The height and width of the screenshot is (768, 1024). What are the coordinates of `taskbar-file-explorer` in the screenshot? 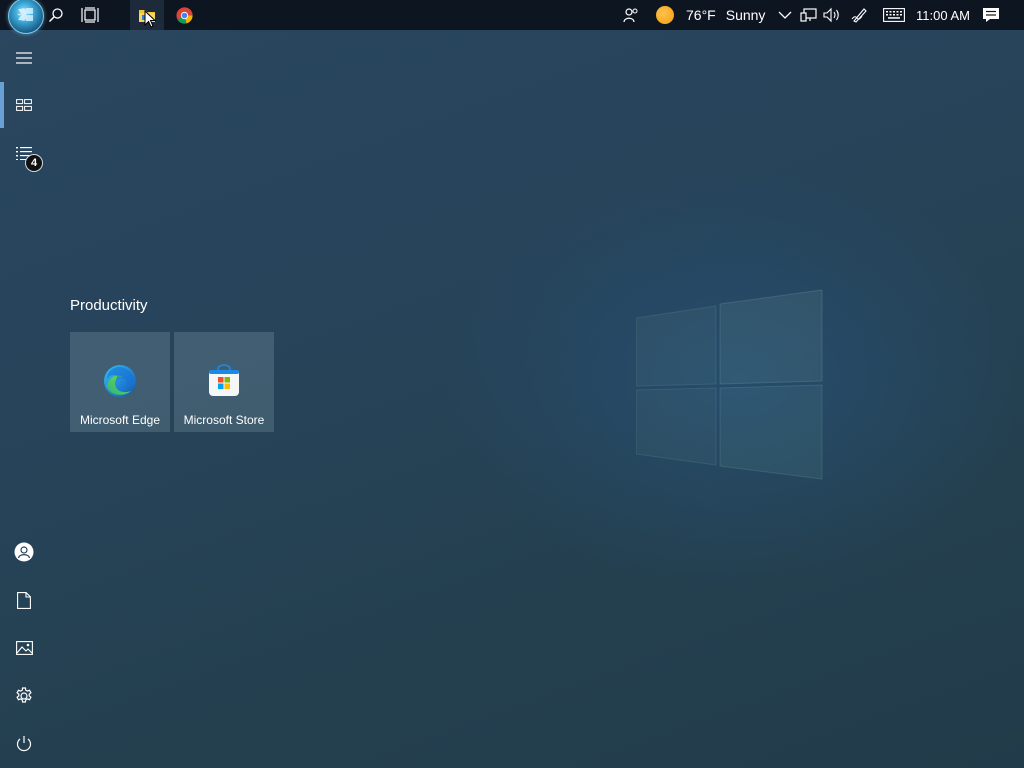 It's located at (147, 15).